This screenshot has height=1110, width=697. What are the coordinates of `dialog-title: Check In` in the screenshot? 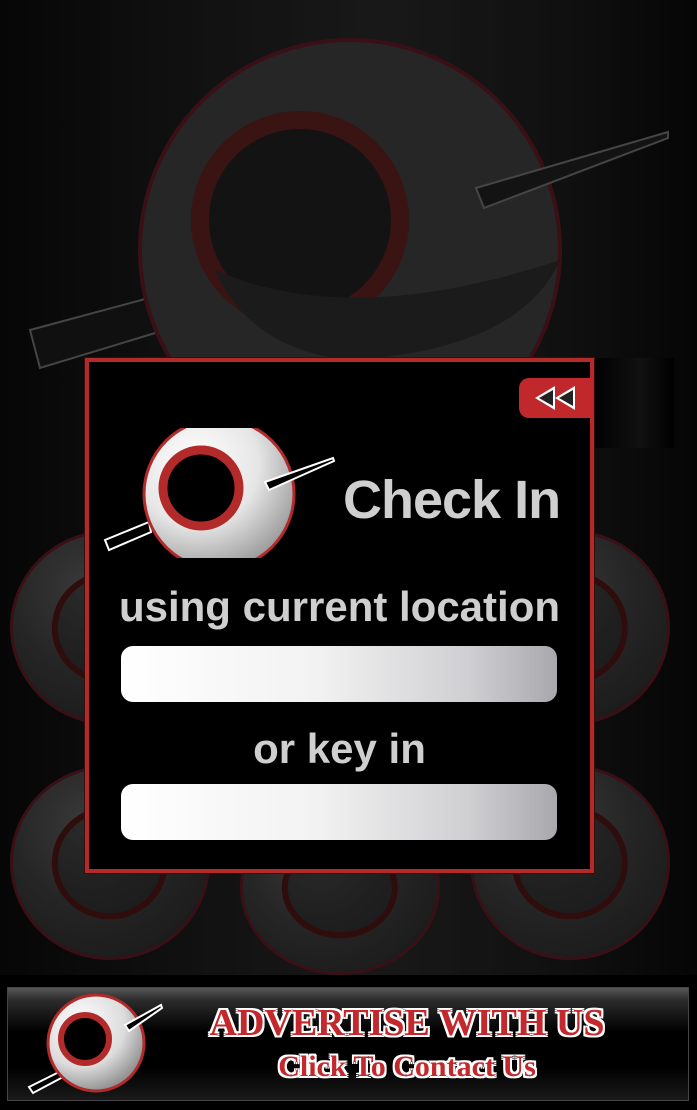 It's located at (452, 500).